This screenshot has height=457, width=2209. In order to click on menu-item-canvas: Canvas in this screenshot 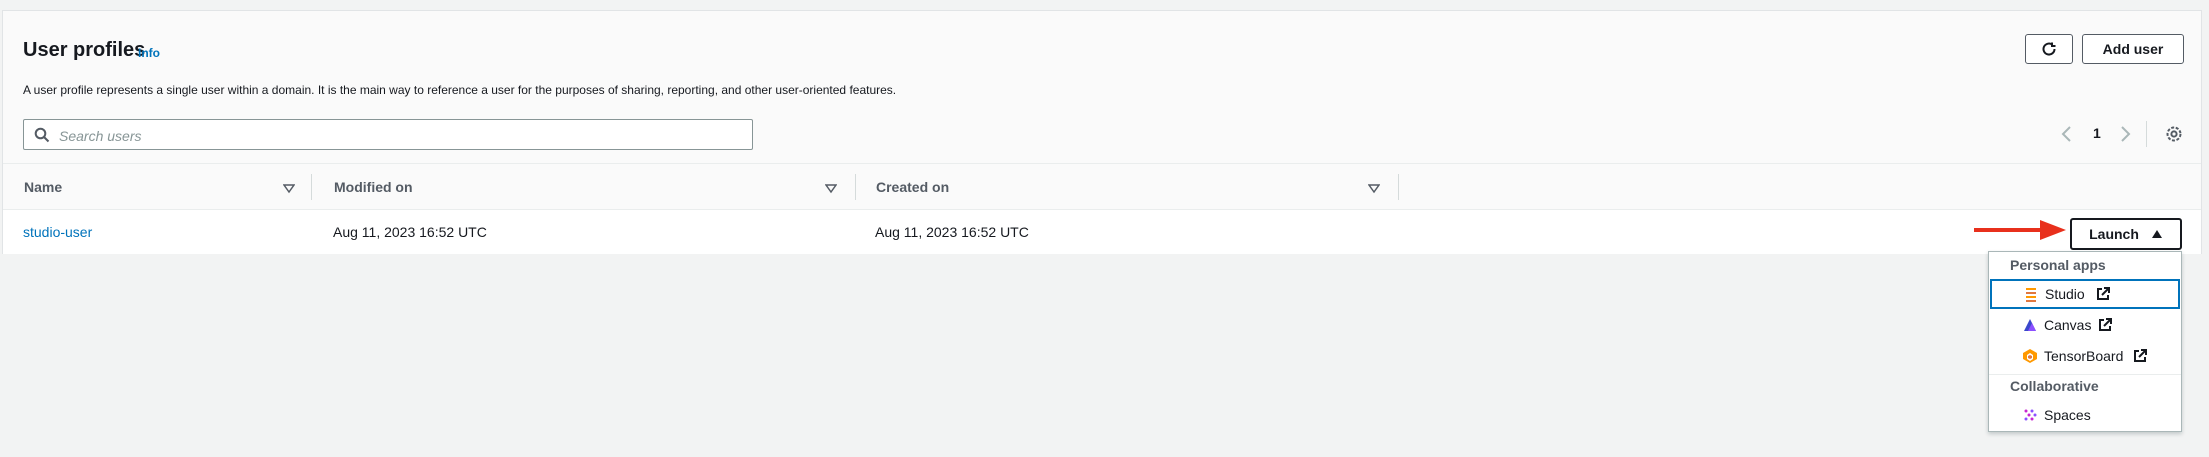, I will do `click(2085, 325)`.